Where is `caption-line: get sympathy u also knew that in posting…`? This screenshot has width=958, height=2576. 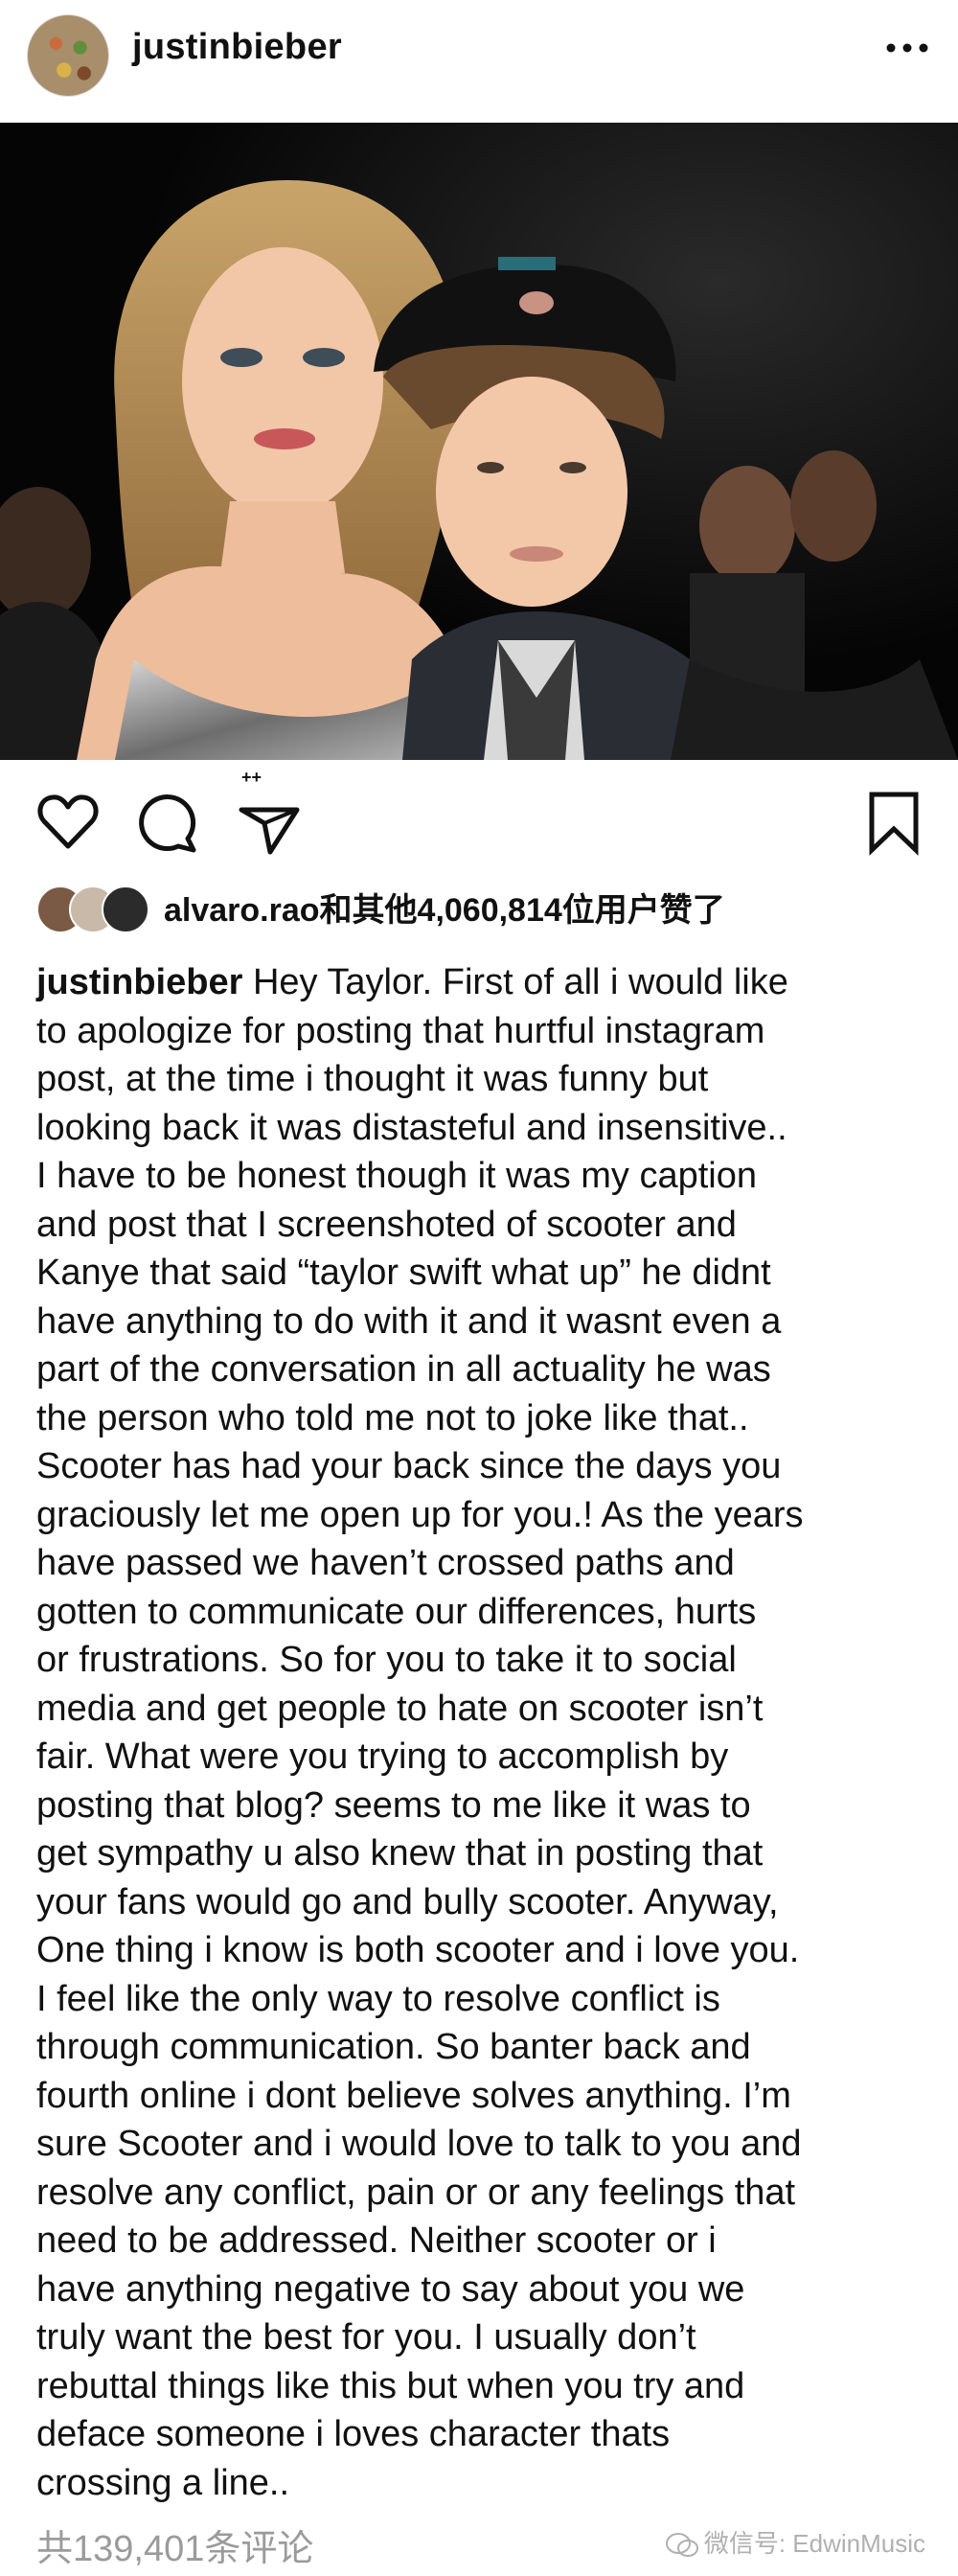
caption-line: get sympathy u also knew that in posting… is located at coordinates (400, 1853).